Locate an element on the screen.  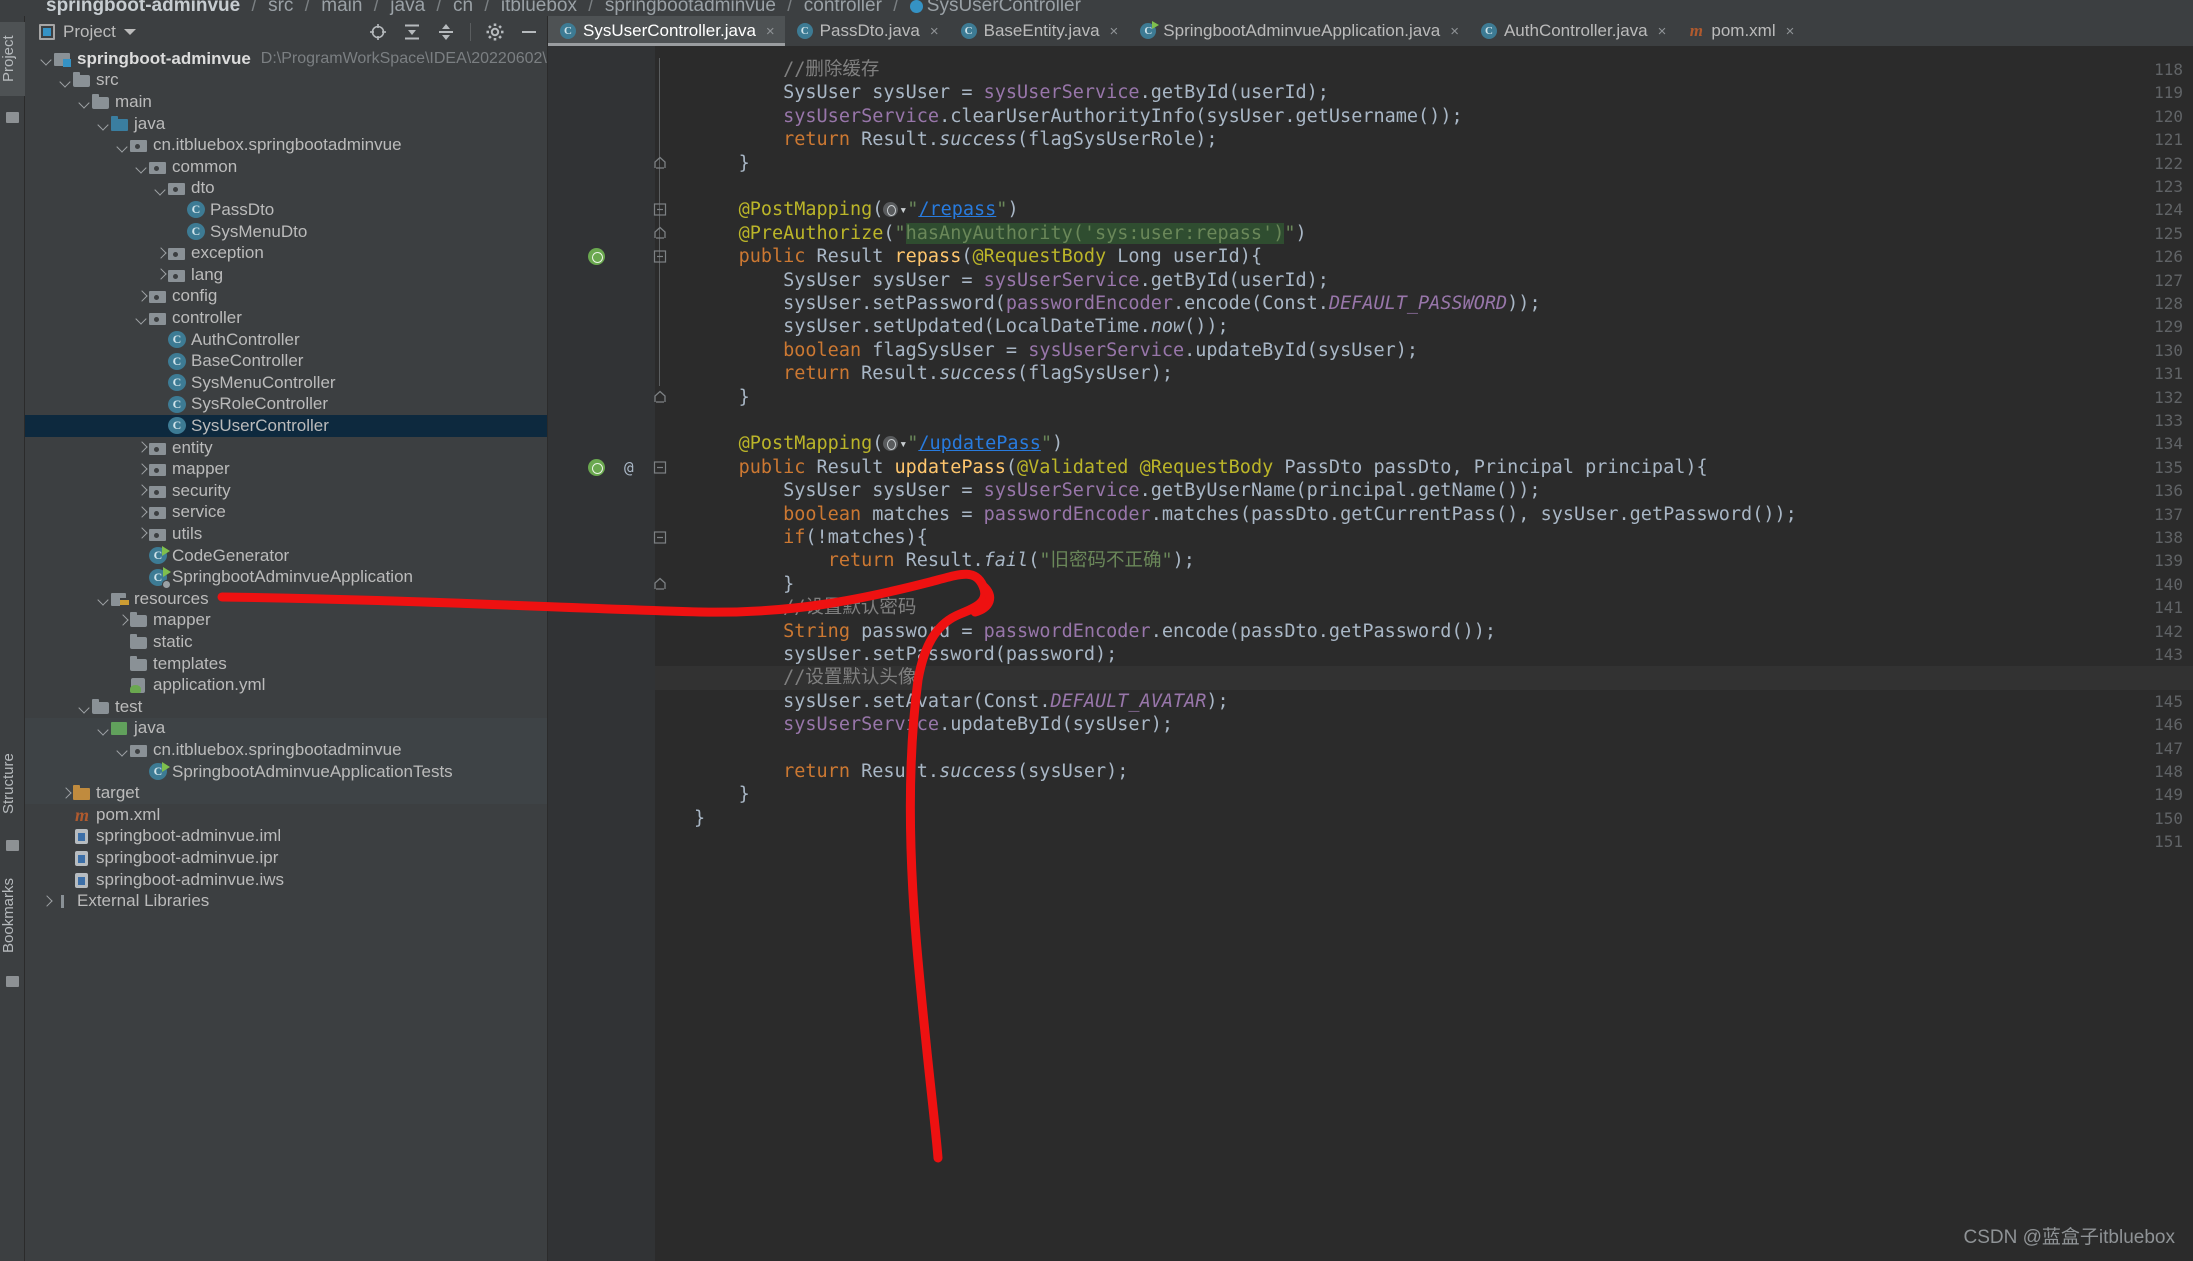
code-line: sysUser.setUpdated(LocalDateTime.now()); is located at coordinates (961, 326).